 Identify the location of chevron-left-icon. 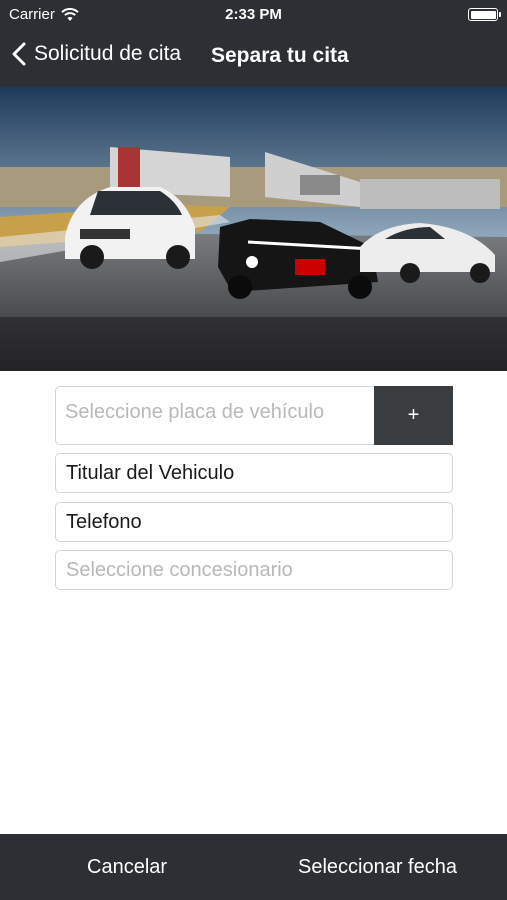
(19, 54).